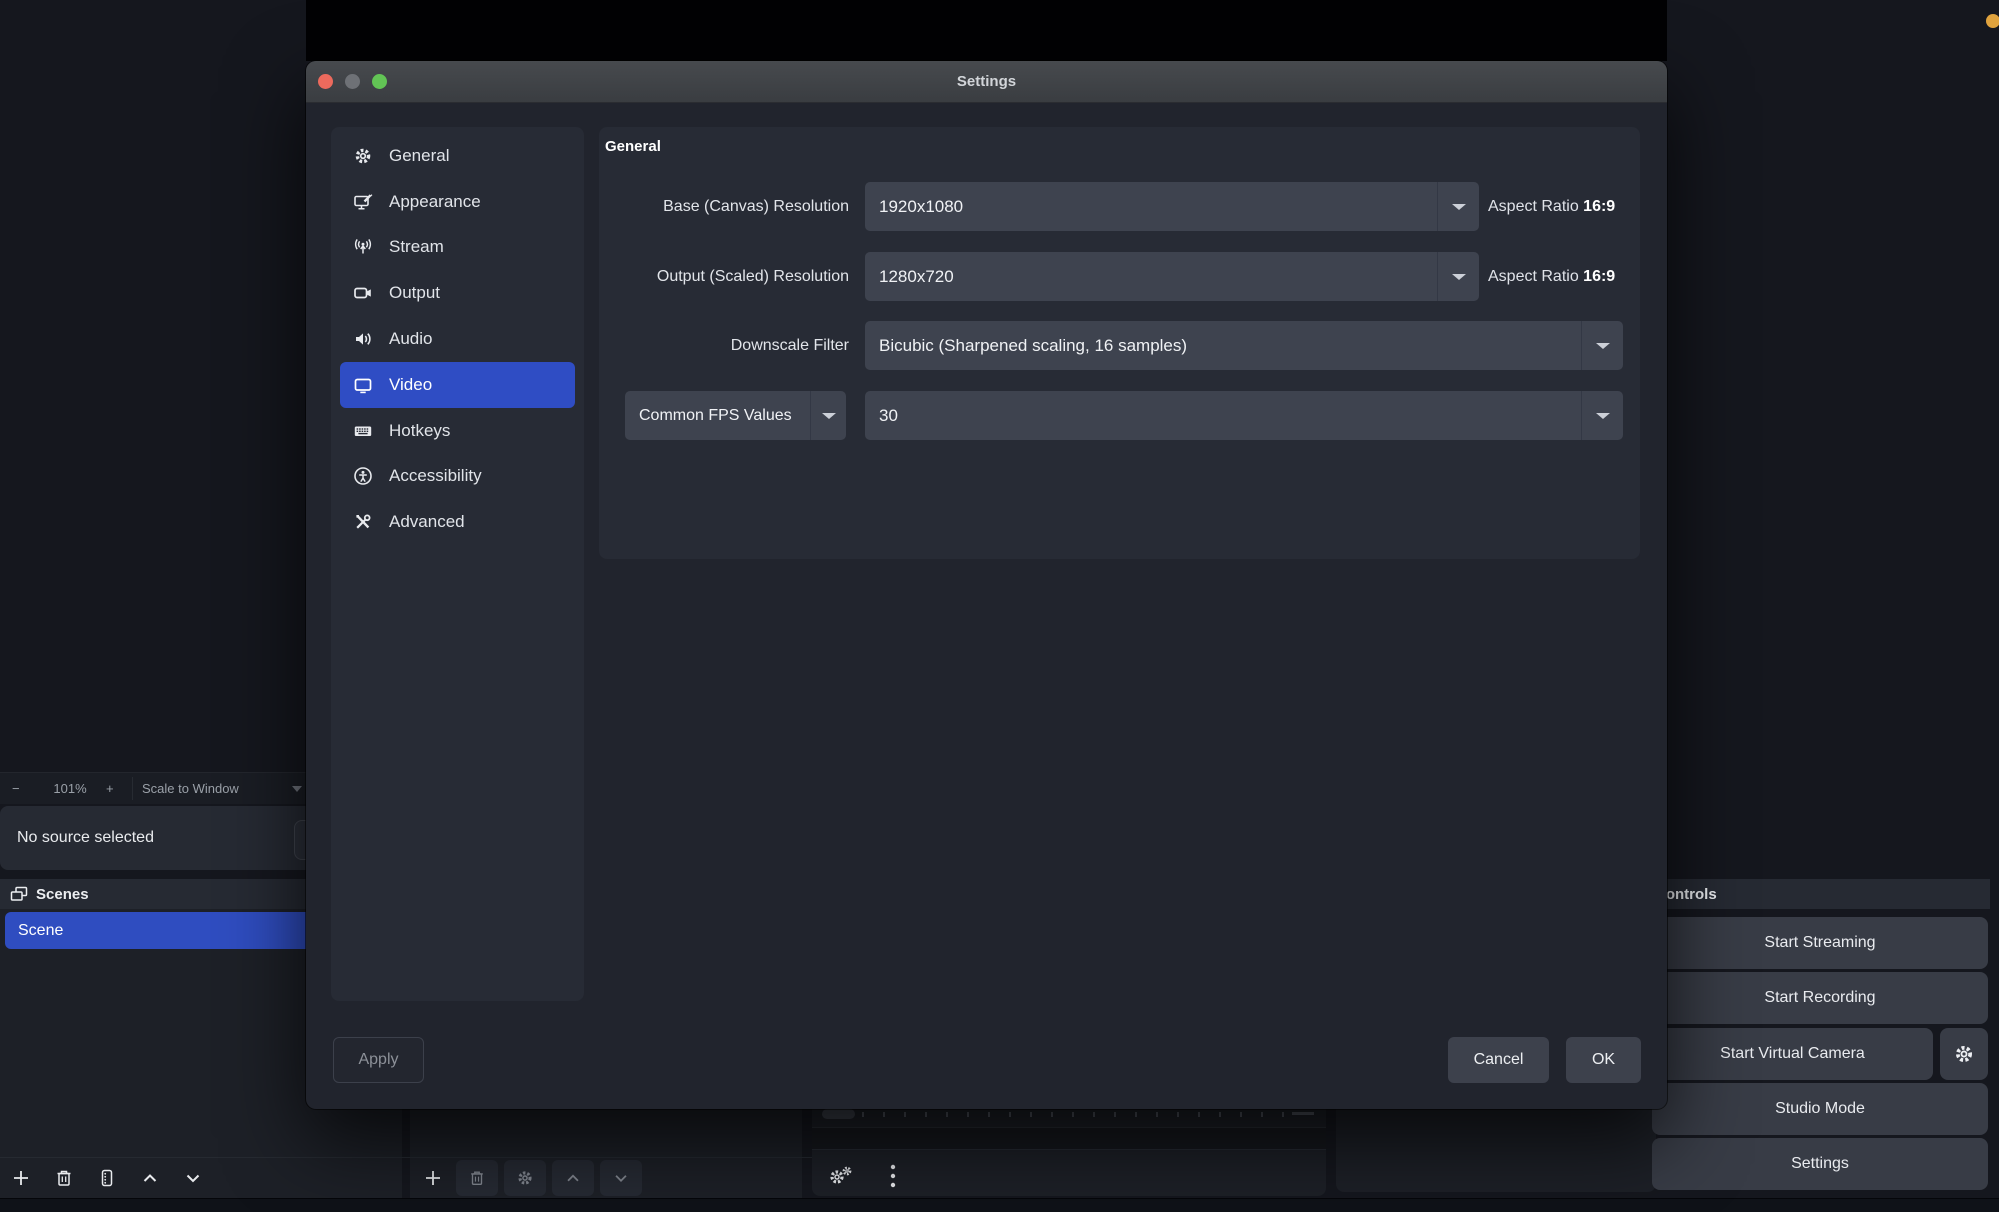 The height and width of the screenshot is (1212, 1999). What do you see at coordinates (1244, 345) in the screenshot?
I see `downscale-filter-select: Bicubic (Sharpened scaling, 16 samples)` at bounding box center [1244, 345].